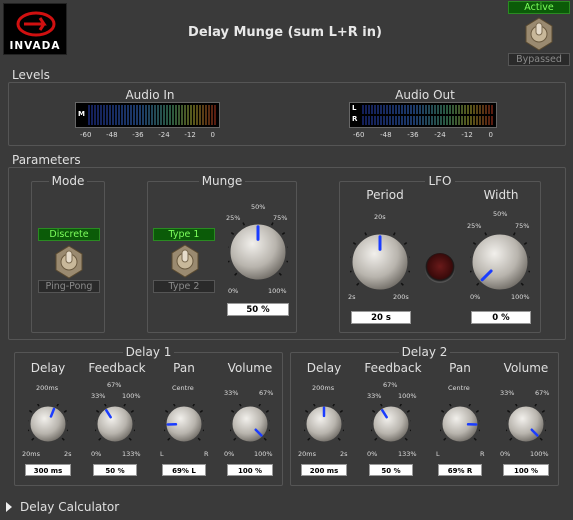  What do you see at coordinates (184, 422) in the screenshot?
I see `delay1-pan-knob` at bounding box center [184, 422].